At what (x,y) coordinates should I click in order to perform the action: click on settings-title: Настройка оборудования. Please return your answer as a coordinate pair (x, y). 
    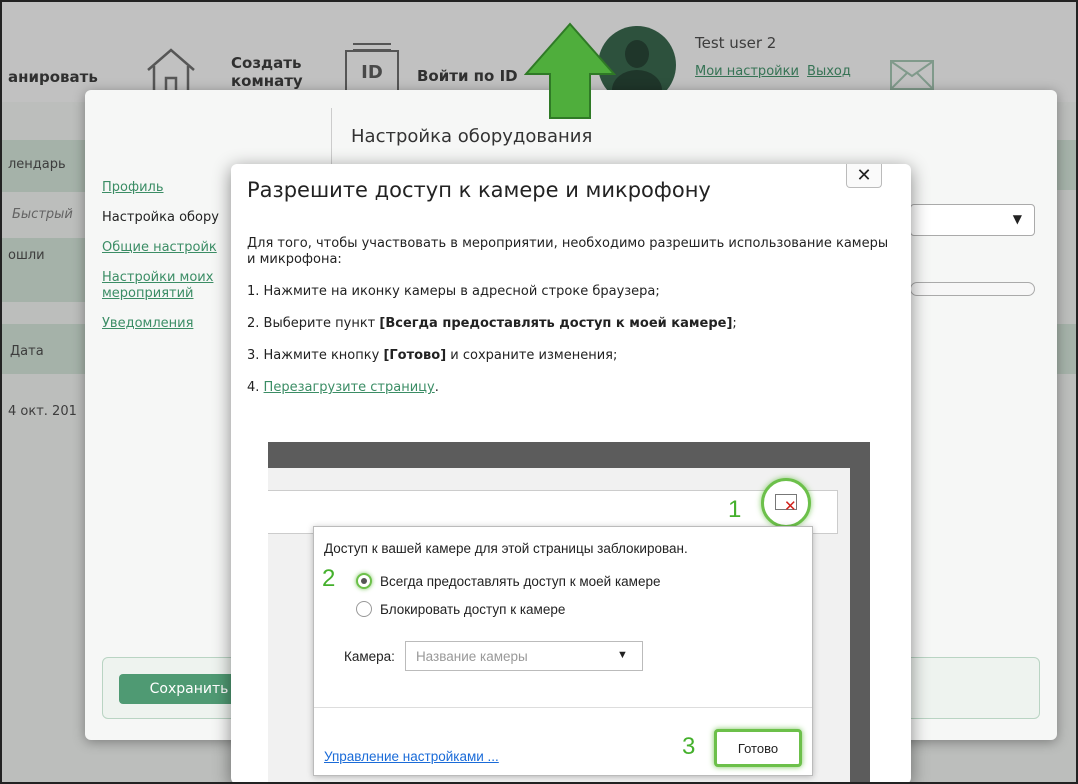
    Looking at the image, I should click on (472, 136).